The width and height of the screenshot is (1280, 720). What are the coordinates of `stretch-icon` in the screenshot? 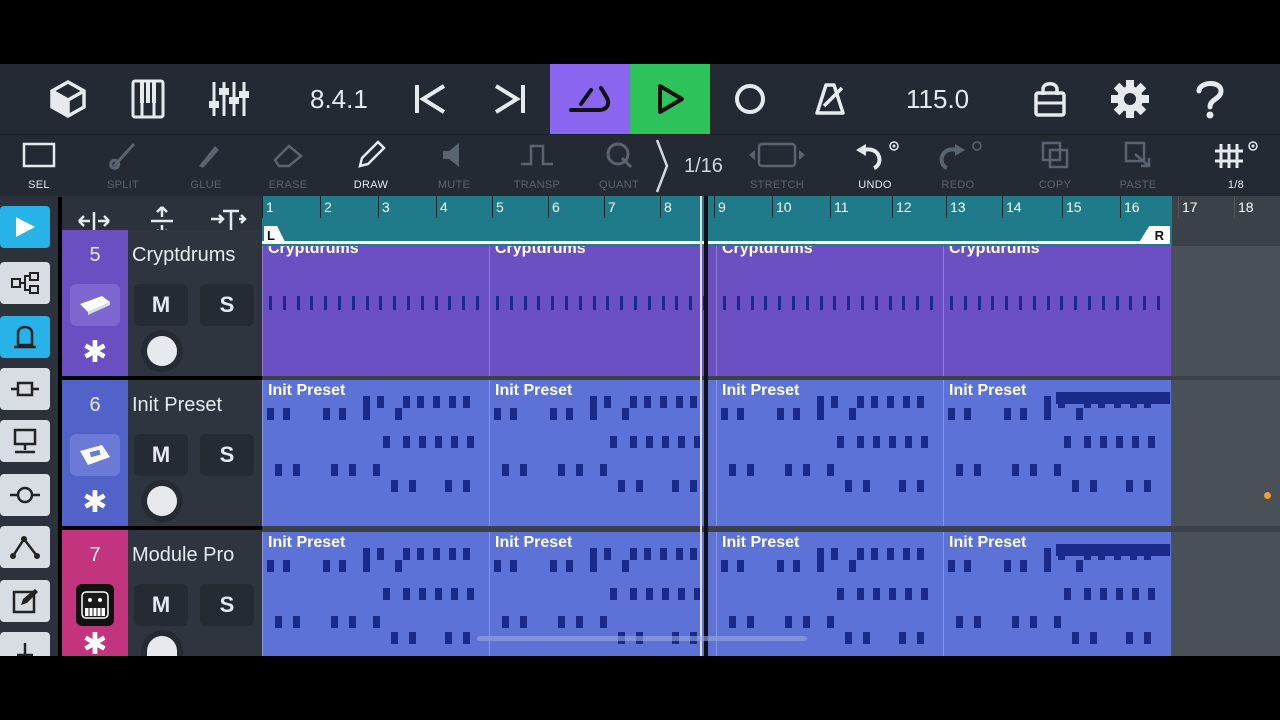 It's located at (777, 155).